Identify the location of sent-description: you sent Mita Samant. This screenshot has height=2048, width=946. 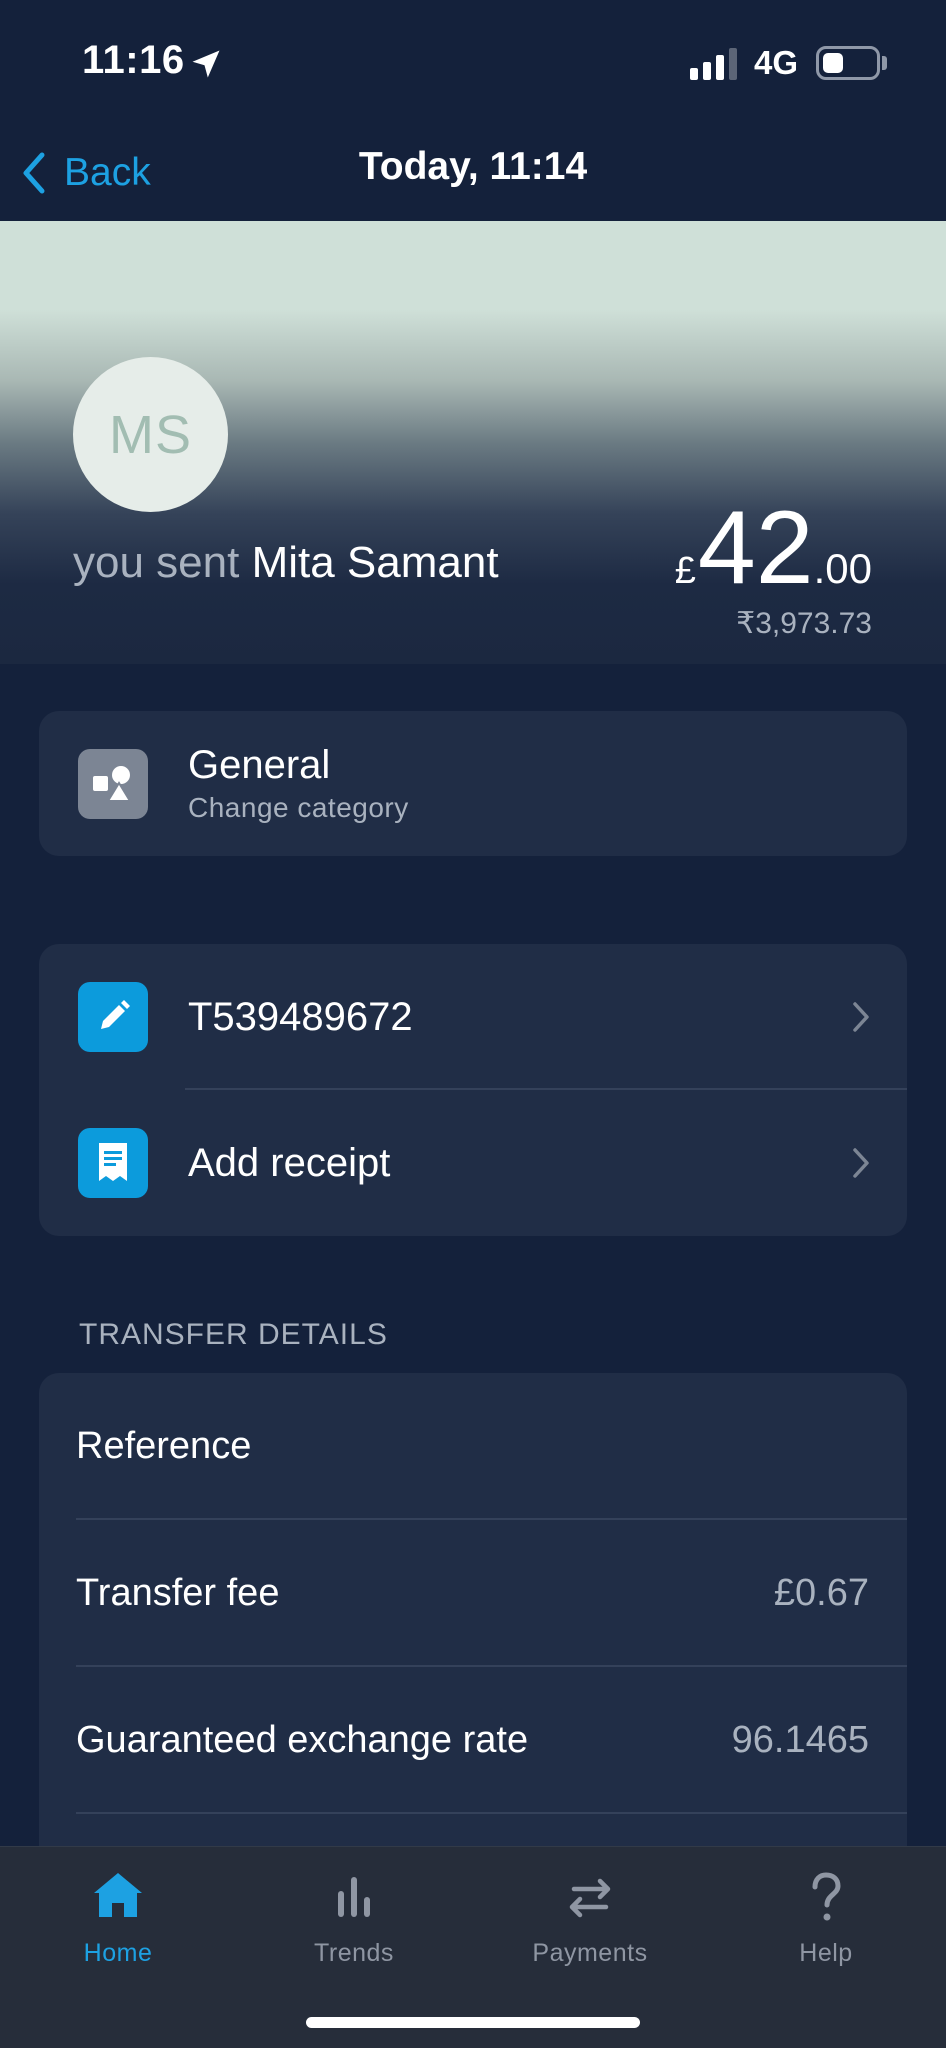
(286, 563).